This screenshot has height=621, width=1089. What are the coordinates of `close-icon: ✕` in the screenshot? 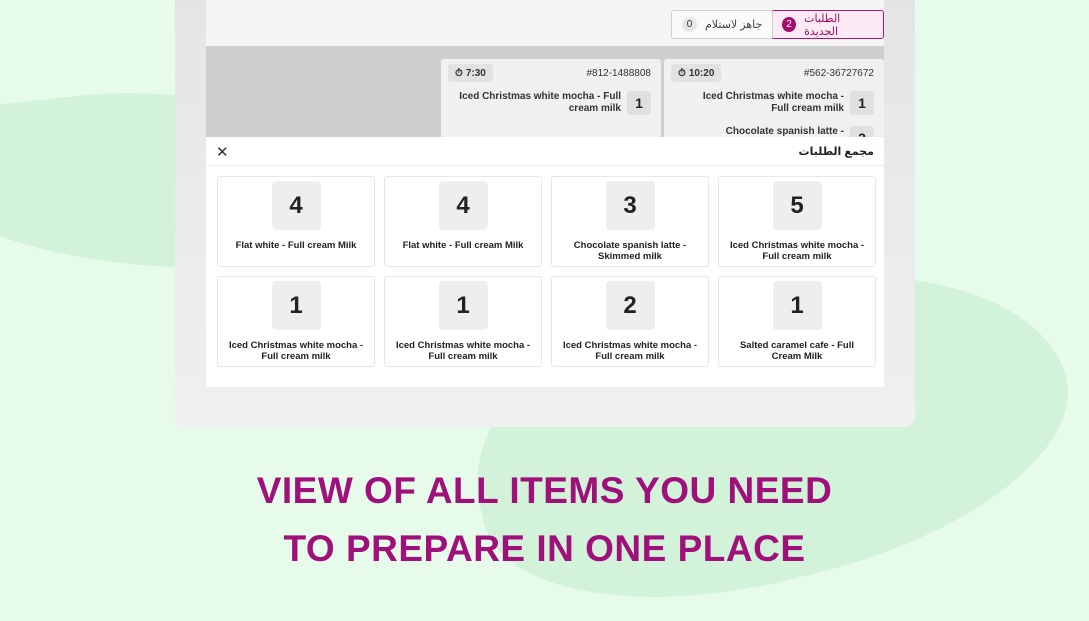 It's located at (222, 152).